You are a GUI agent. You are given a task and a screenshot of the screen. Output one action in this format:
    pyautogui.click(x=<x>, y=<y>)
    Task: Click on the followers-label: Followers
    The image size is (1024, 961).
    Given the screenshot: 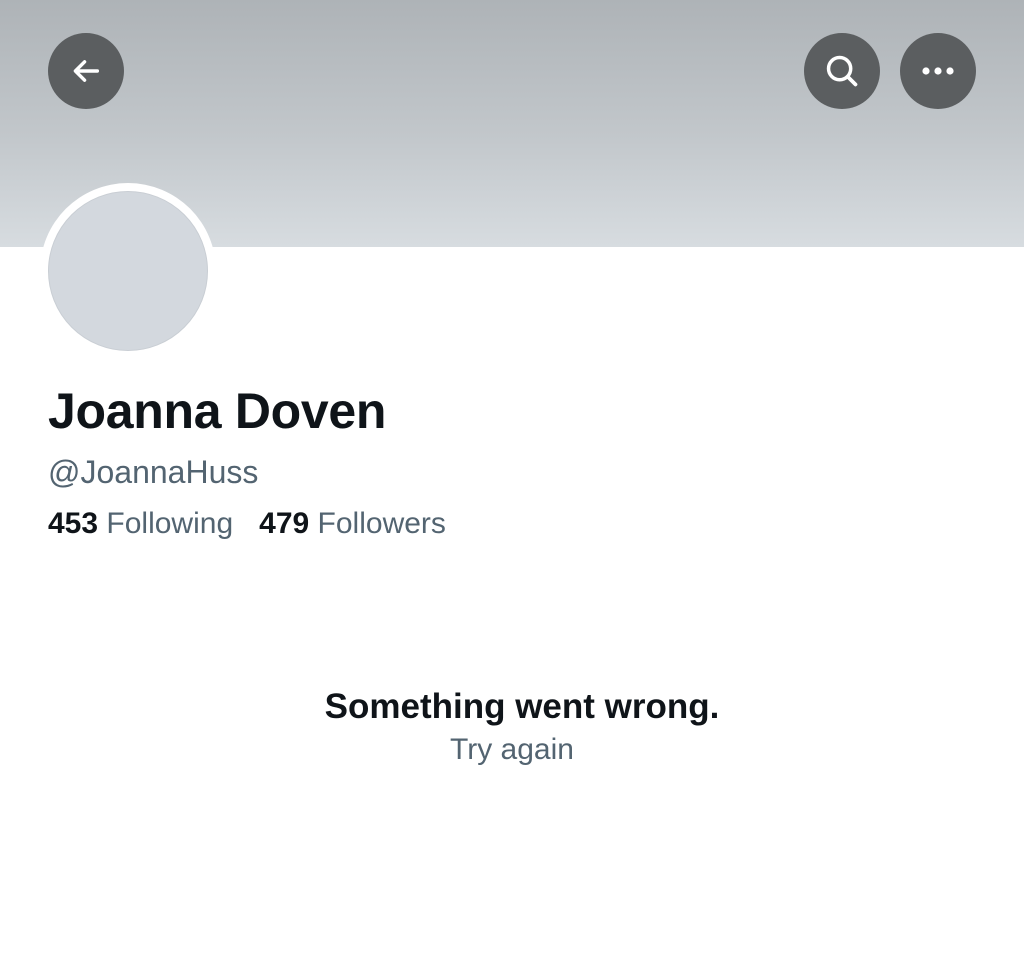 What is the action you would take?
    pyautogui.click(x=381, y=523)
    